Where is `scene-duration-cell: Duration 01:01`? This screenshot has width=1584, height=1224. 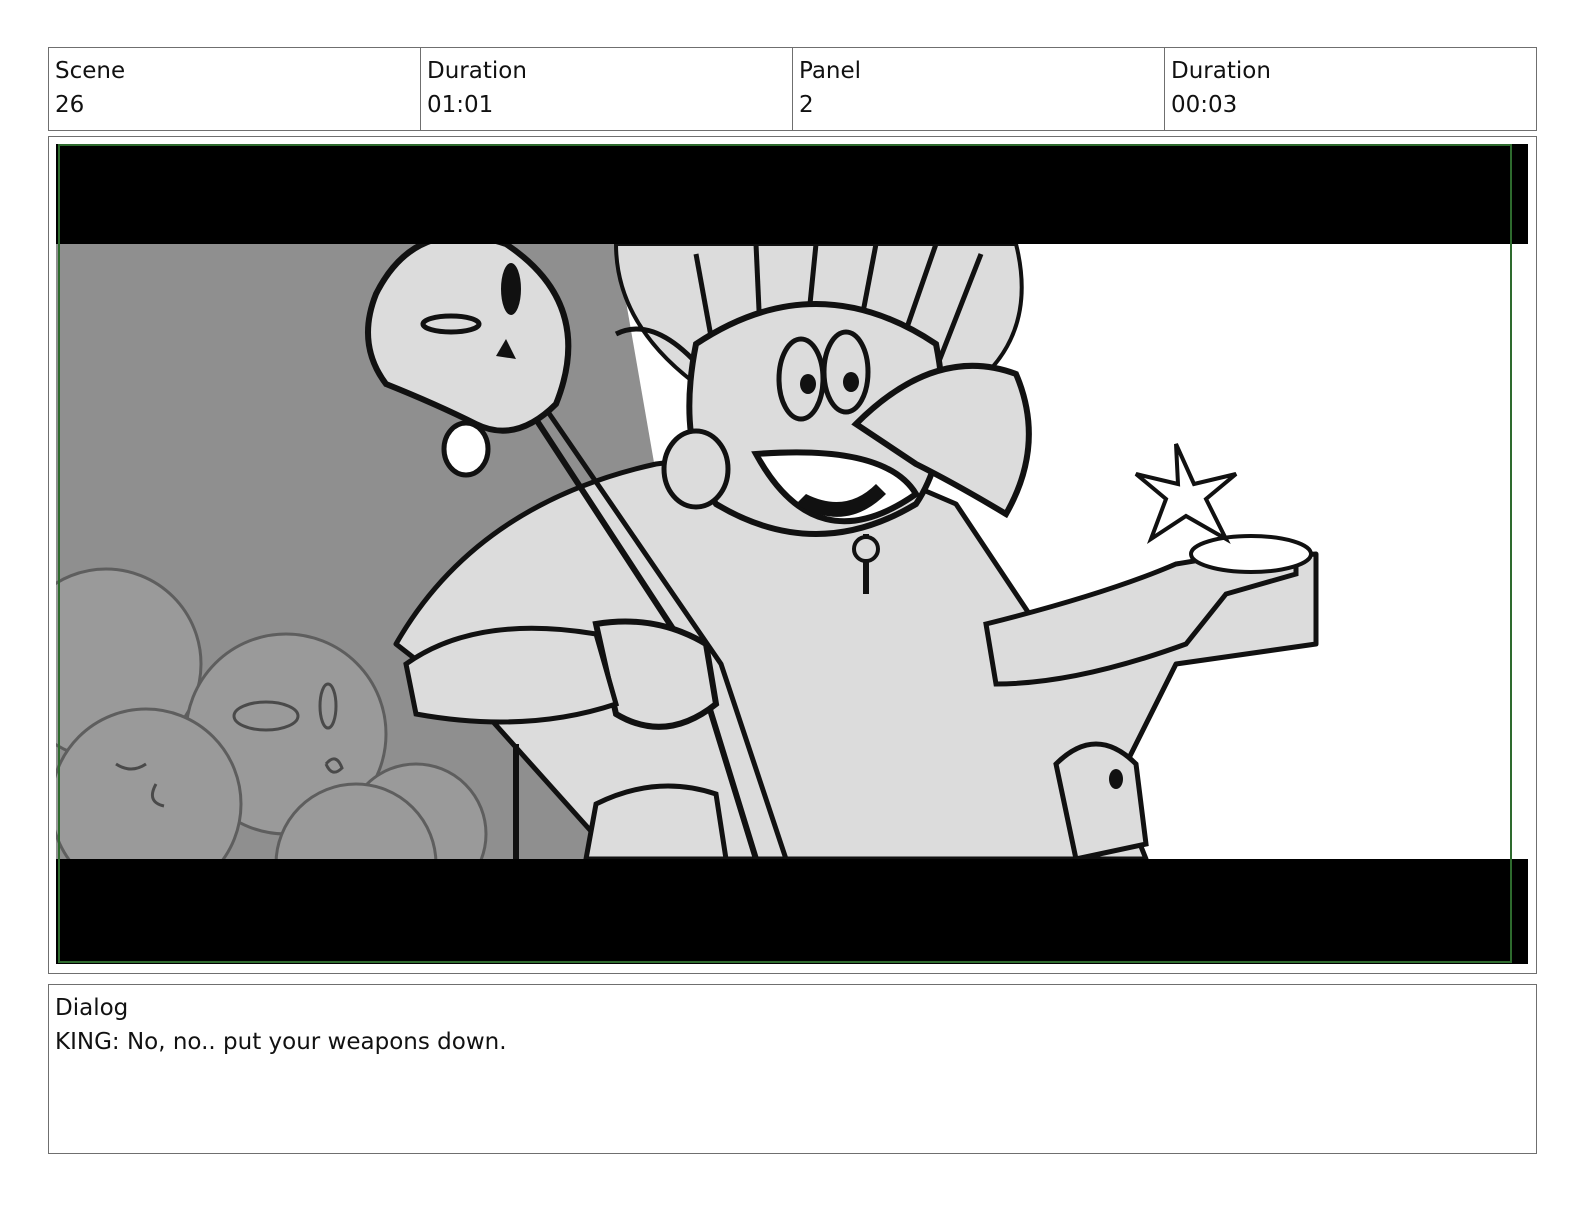
scene-duration-cell: Duration 01:01 is located at coordinates (607, 89).